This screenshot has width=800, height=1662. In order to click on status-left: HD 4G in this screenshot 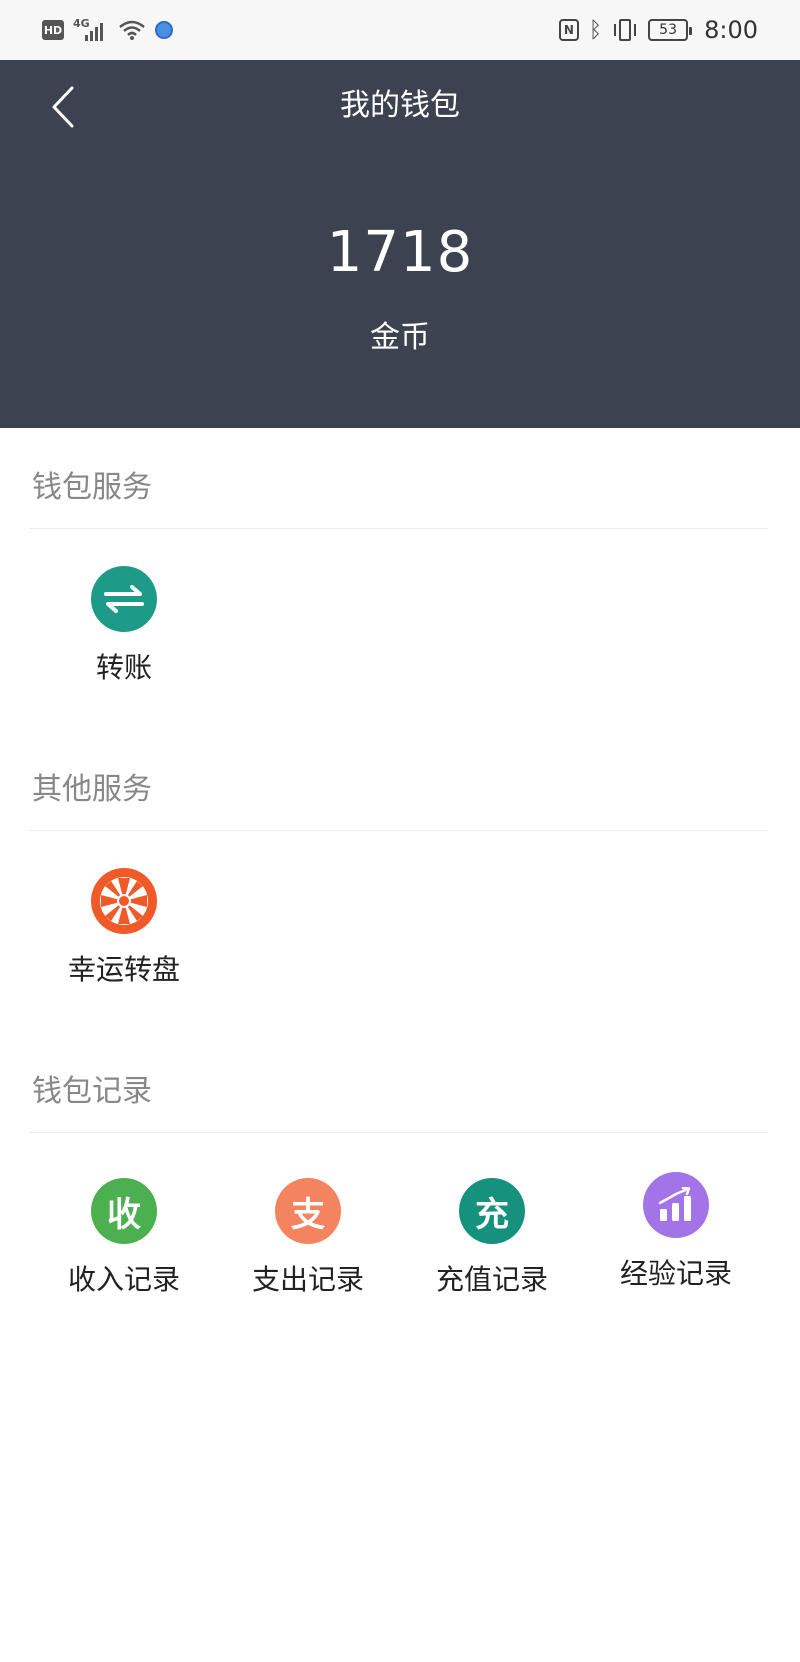, I will do `click(107, 30)`.